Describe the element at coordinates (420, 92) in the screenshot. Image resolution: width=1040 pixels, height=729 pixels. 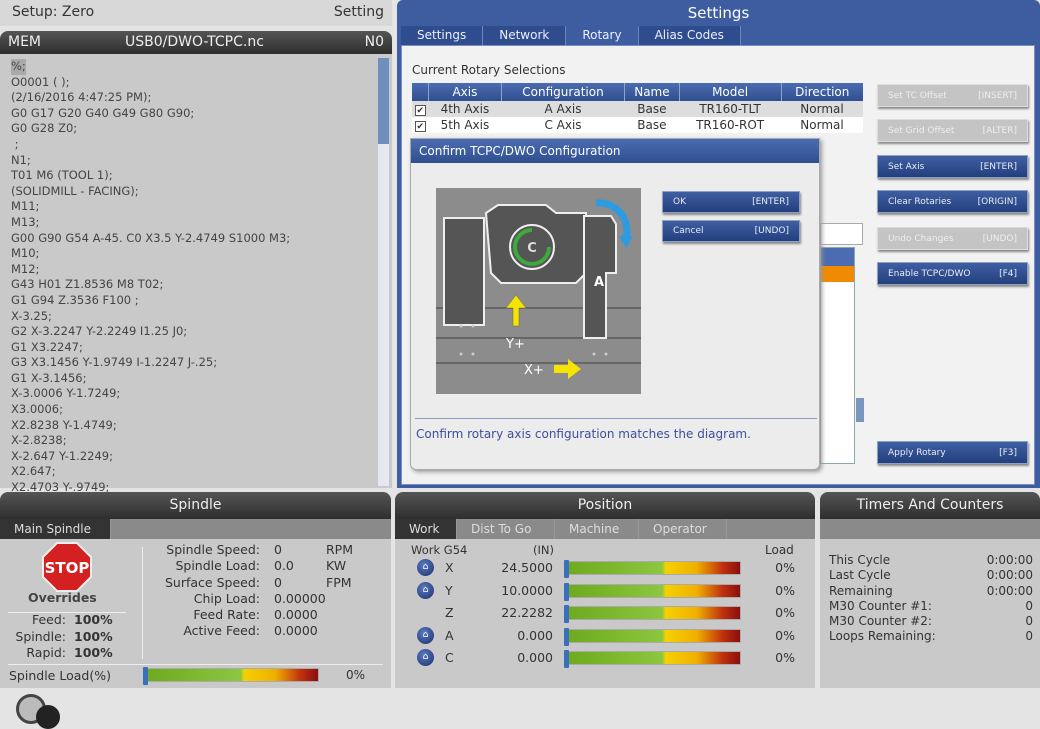
I see `check-column-header` at that location.